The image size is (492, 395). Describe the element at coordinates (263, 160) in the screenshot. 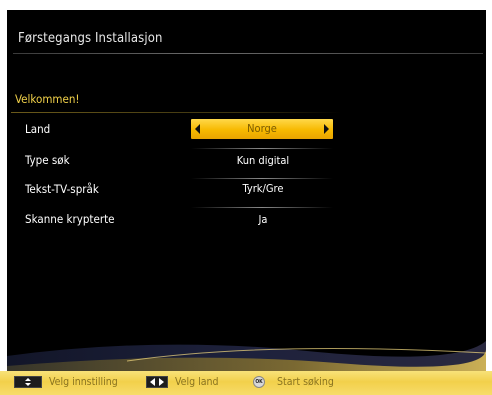

I see `search-type-value: Kun digital` at that location.